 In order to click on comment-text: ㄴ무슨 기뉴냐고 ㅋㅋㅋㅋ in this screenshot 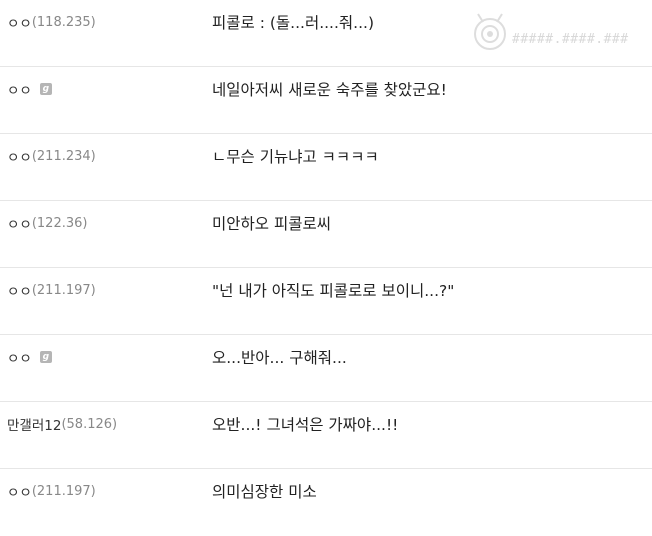, I will do `click(295, 157)`.